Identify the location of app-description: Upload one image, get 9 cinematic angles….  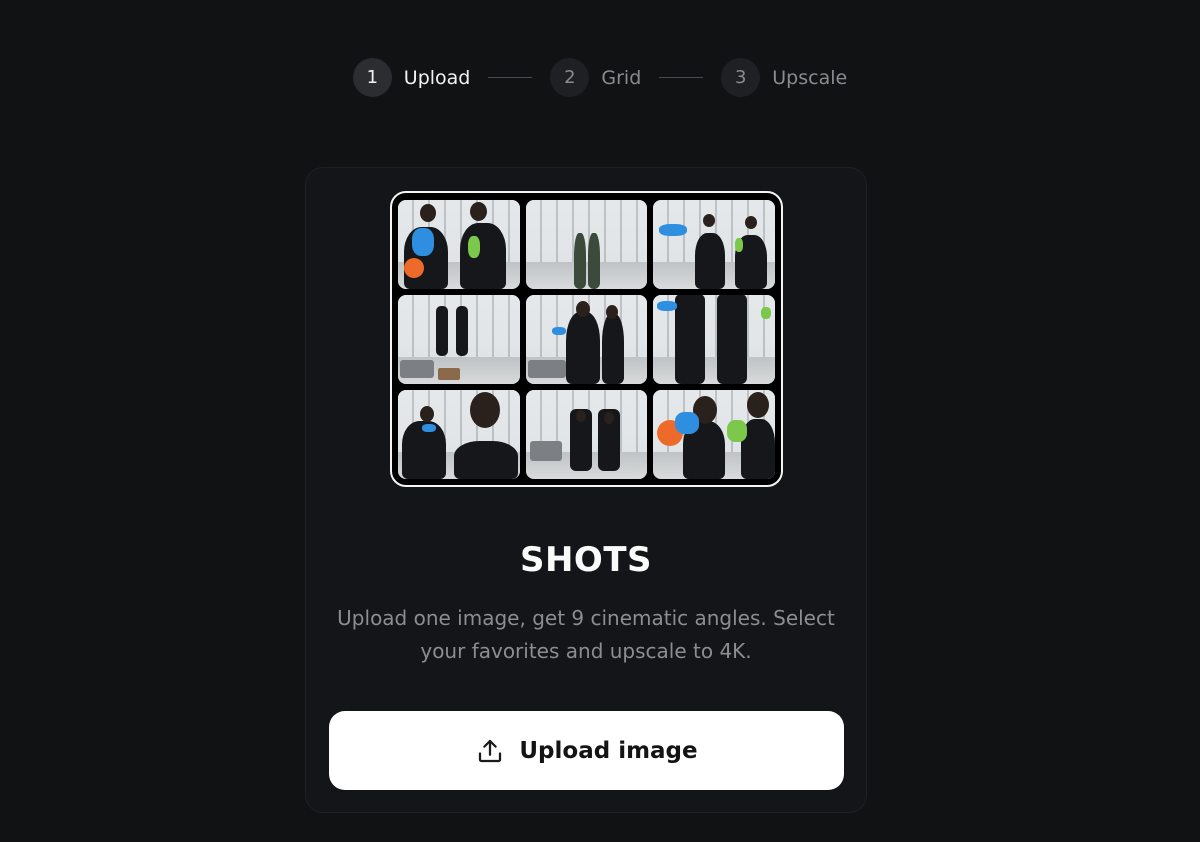
(586, 634).